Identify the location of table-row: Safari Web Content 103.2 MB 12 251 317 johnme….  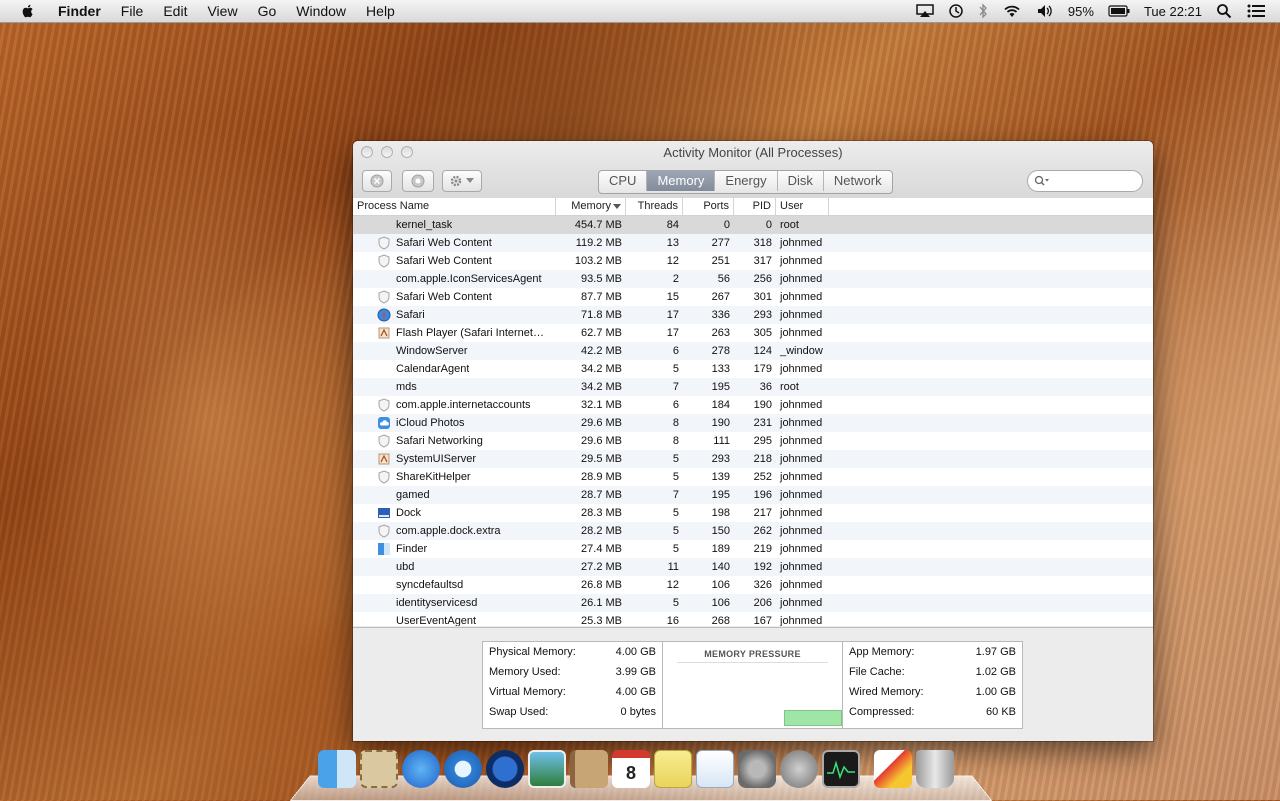
(753, 261).